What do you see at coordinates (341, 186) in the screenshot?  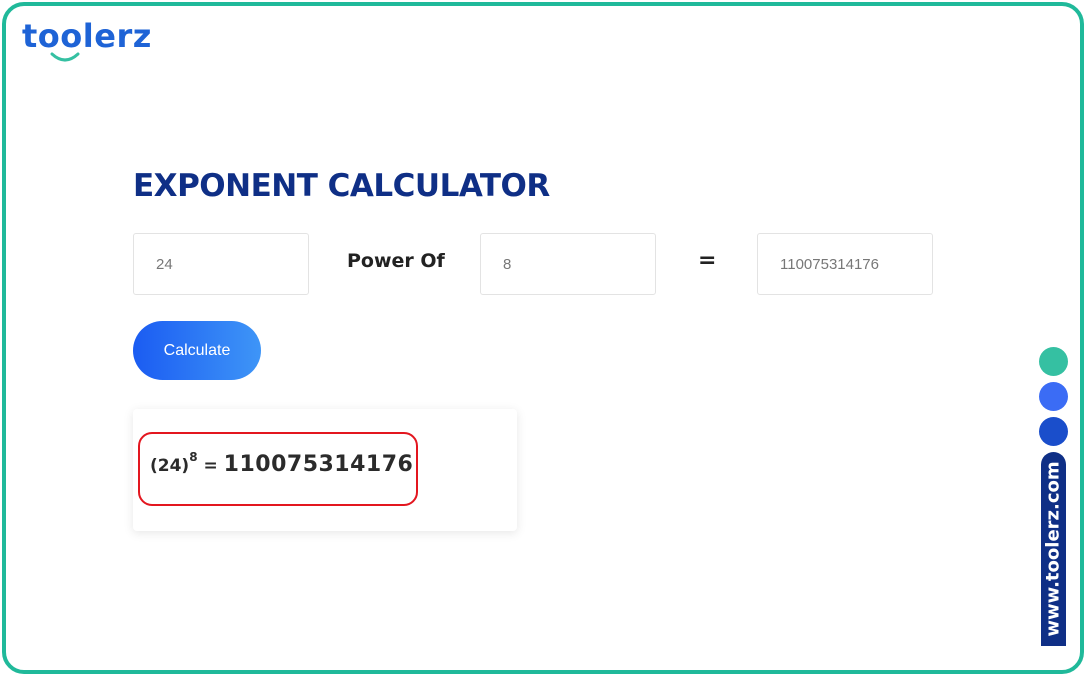 I see `page-title: EXPONENT CALCULATOR` at bounding box center [341, 186].